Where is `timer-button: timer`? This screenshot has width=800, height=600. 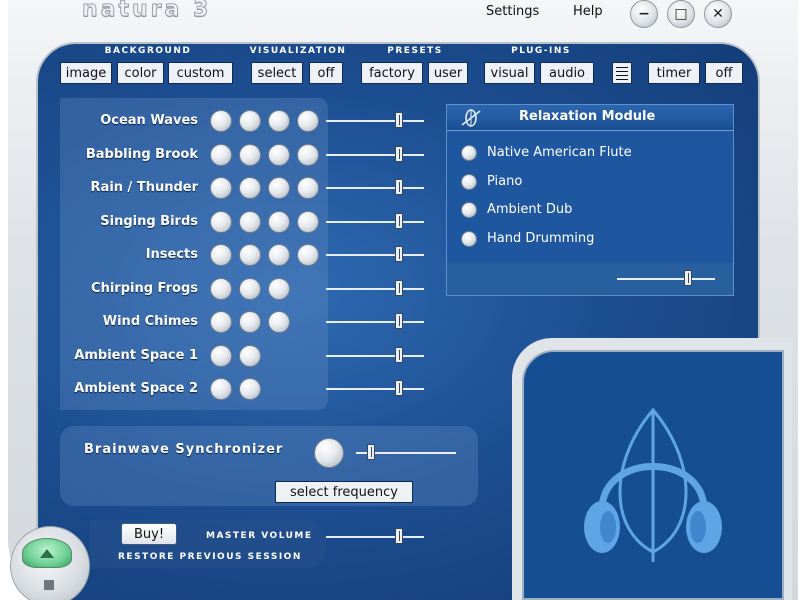 timer-button: timer is located at coordinates (674, 73).